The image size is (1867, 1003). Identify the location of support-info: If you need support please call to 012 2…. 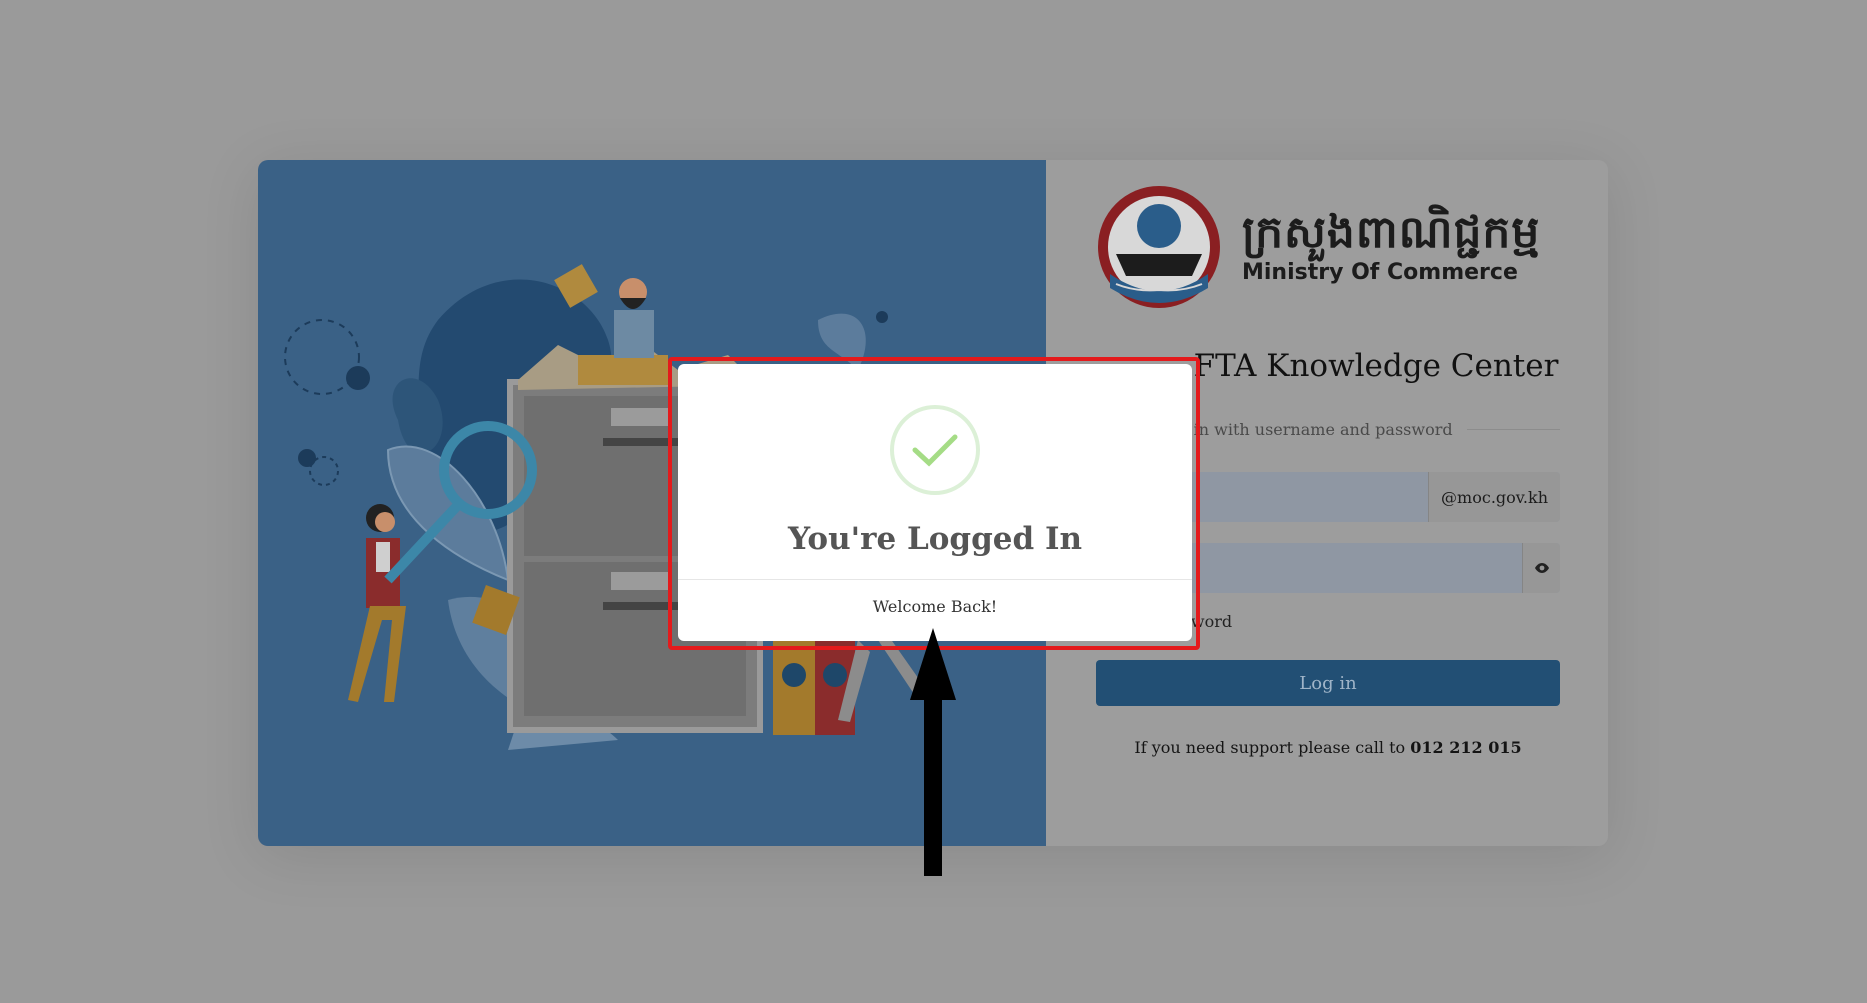
(1328, 747).